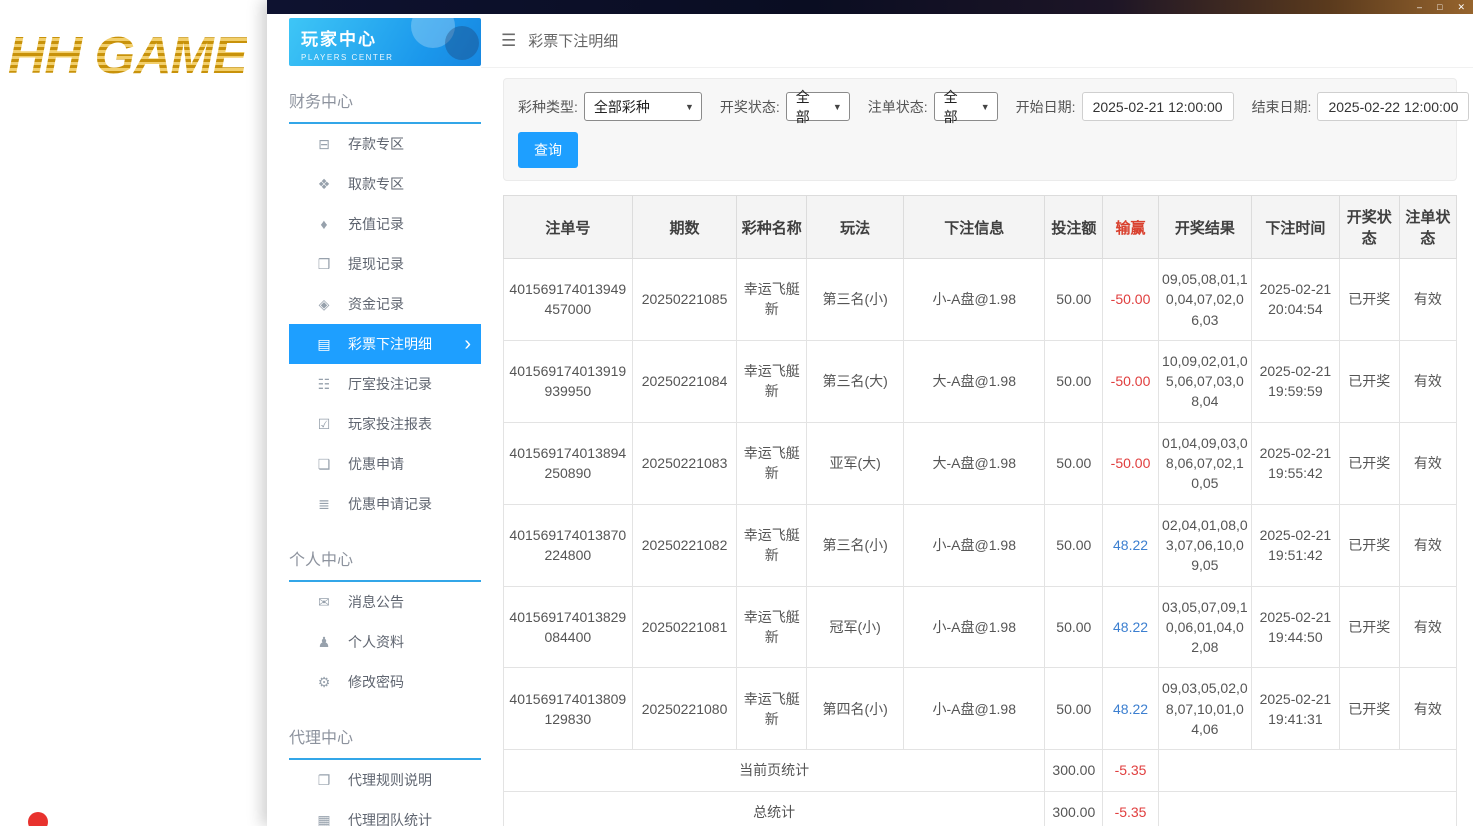  What do you see at coordinates (684, 545) in the screenshot?
I see `table-cell: 20250221082` at bounding box center [684, 545].